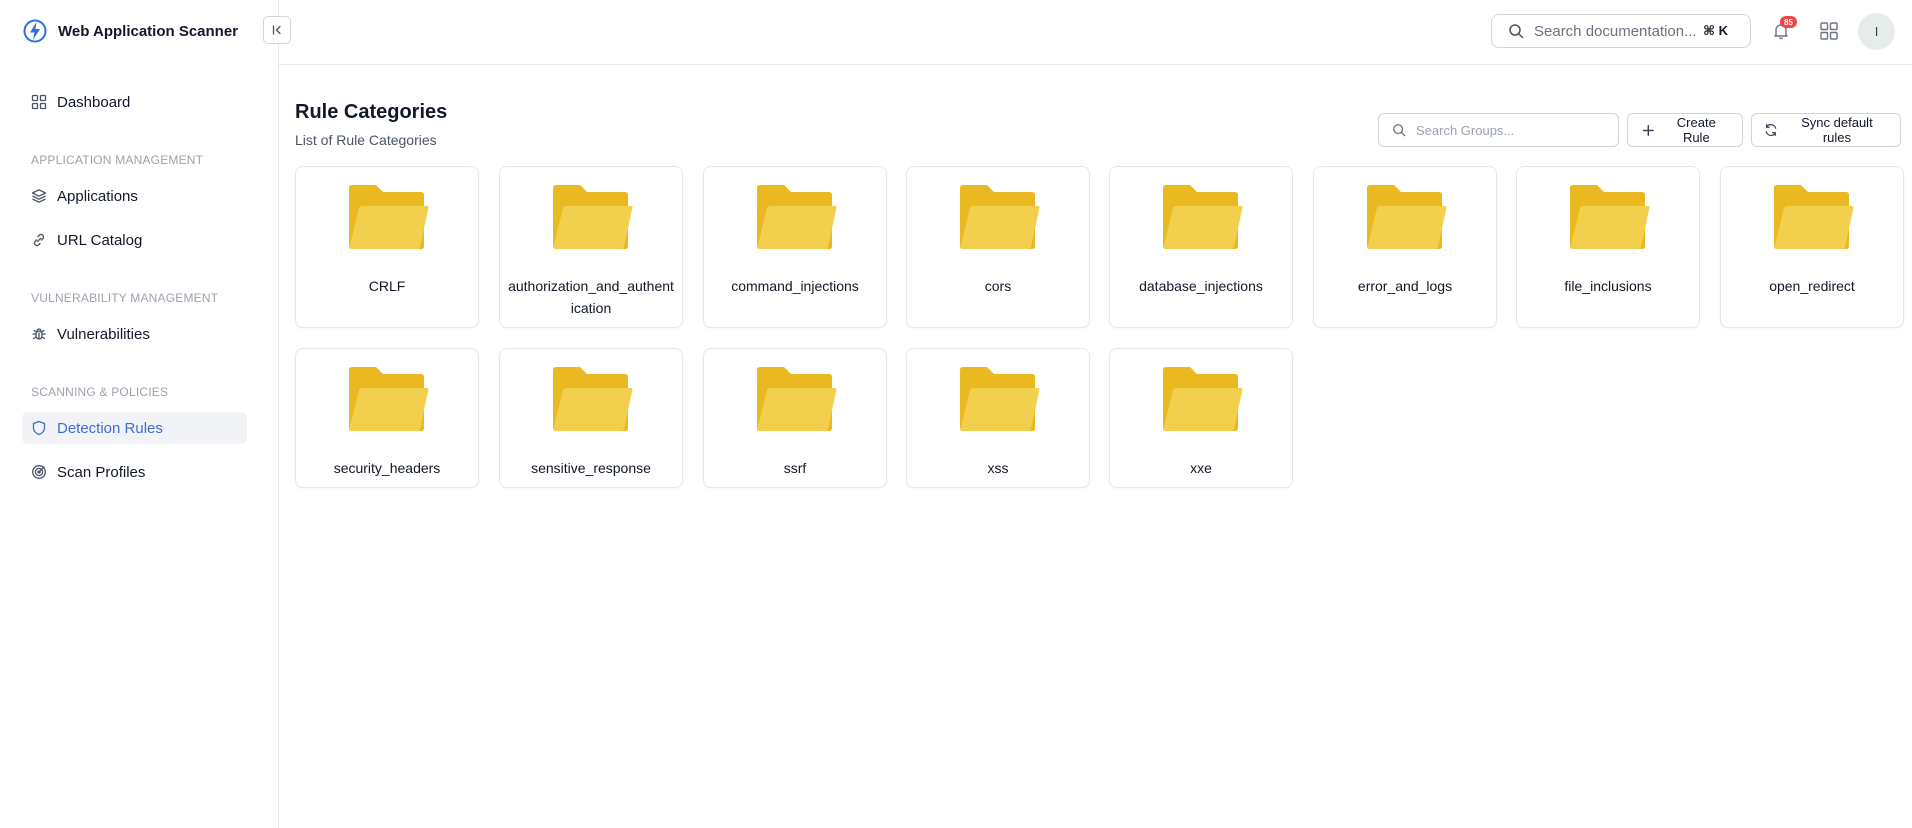 The image size is (1912, 828). I want to click on category-card-open-redirect: open_redirect, so click(1812, 247).